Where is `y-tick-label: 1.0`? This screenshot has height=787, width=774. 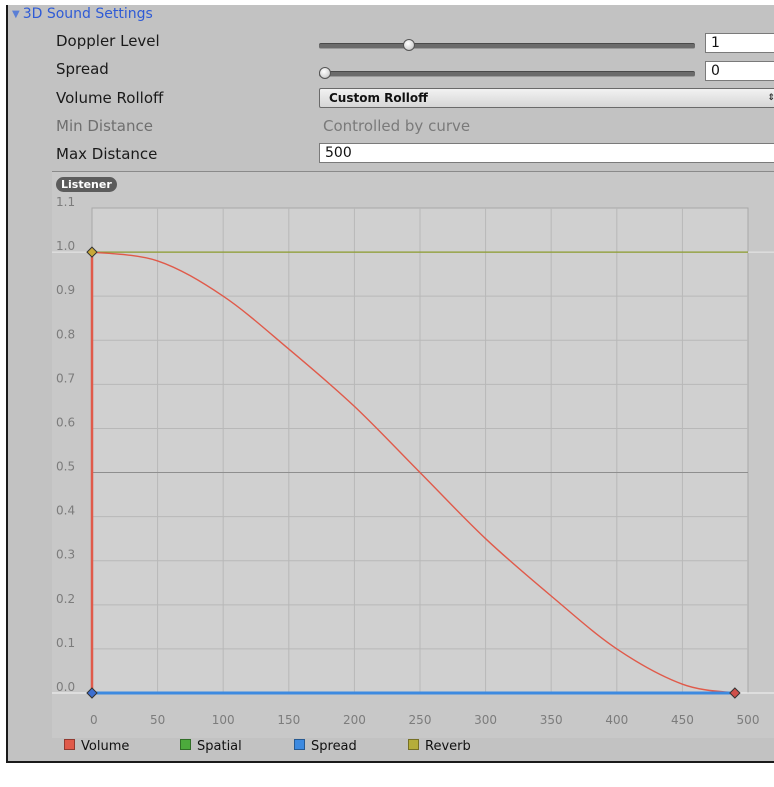 y-tick-label: 1.0 is located at coordinates (65, 246).